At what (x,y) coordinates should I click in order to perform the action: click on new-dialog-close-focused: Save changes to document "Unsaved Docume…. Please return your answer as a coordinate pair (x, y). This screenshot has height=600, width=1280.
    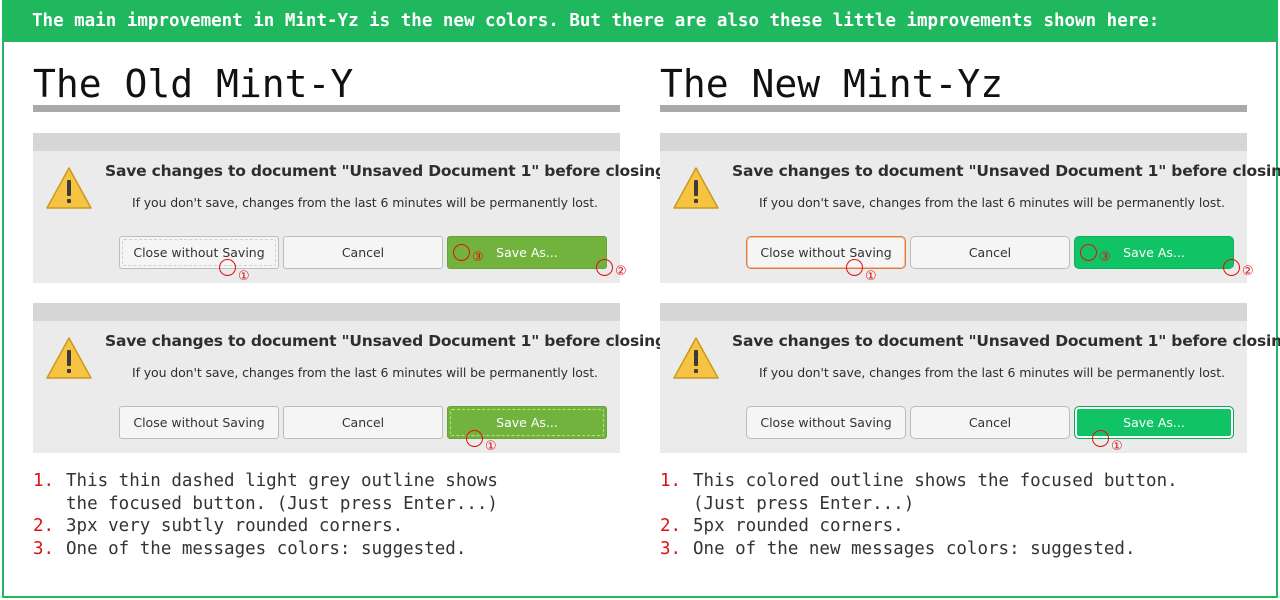
    Looking at the image, I should click on (970, 208).